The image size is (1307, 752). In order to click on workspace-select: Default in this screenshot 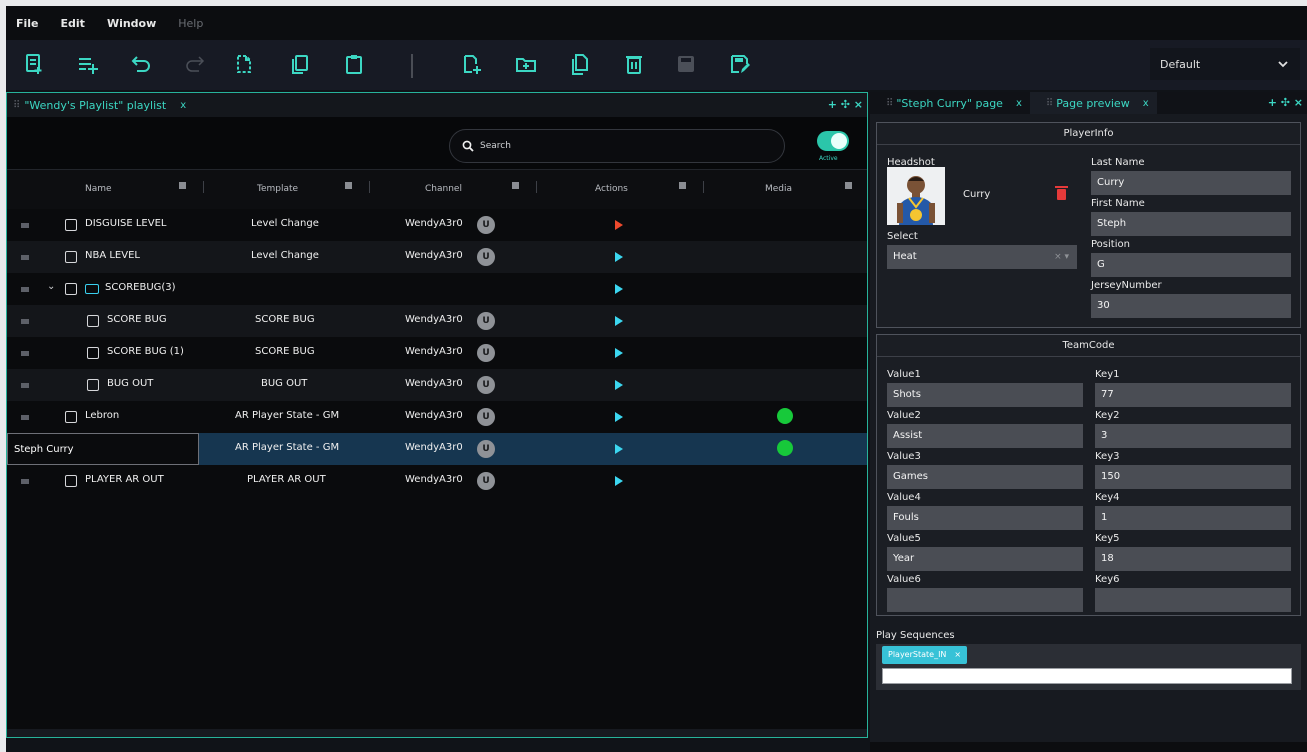, I will do `click(1225, 64)`.